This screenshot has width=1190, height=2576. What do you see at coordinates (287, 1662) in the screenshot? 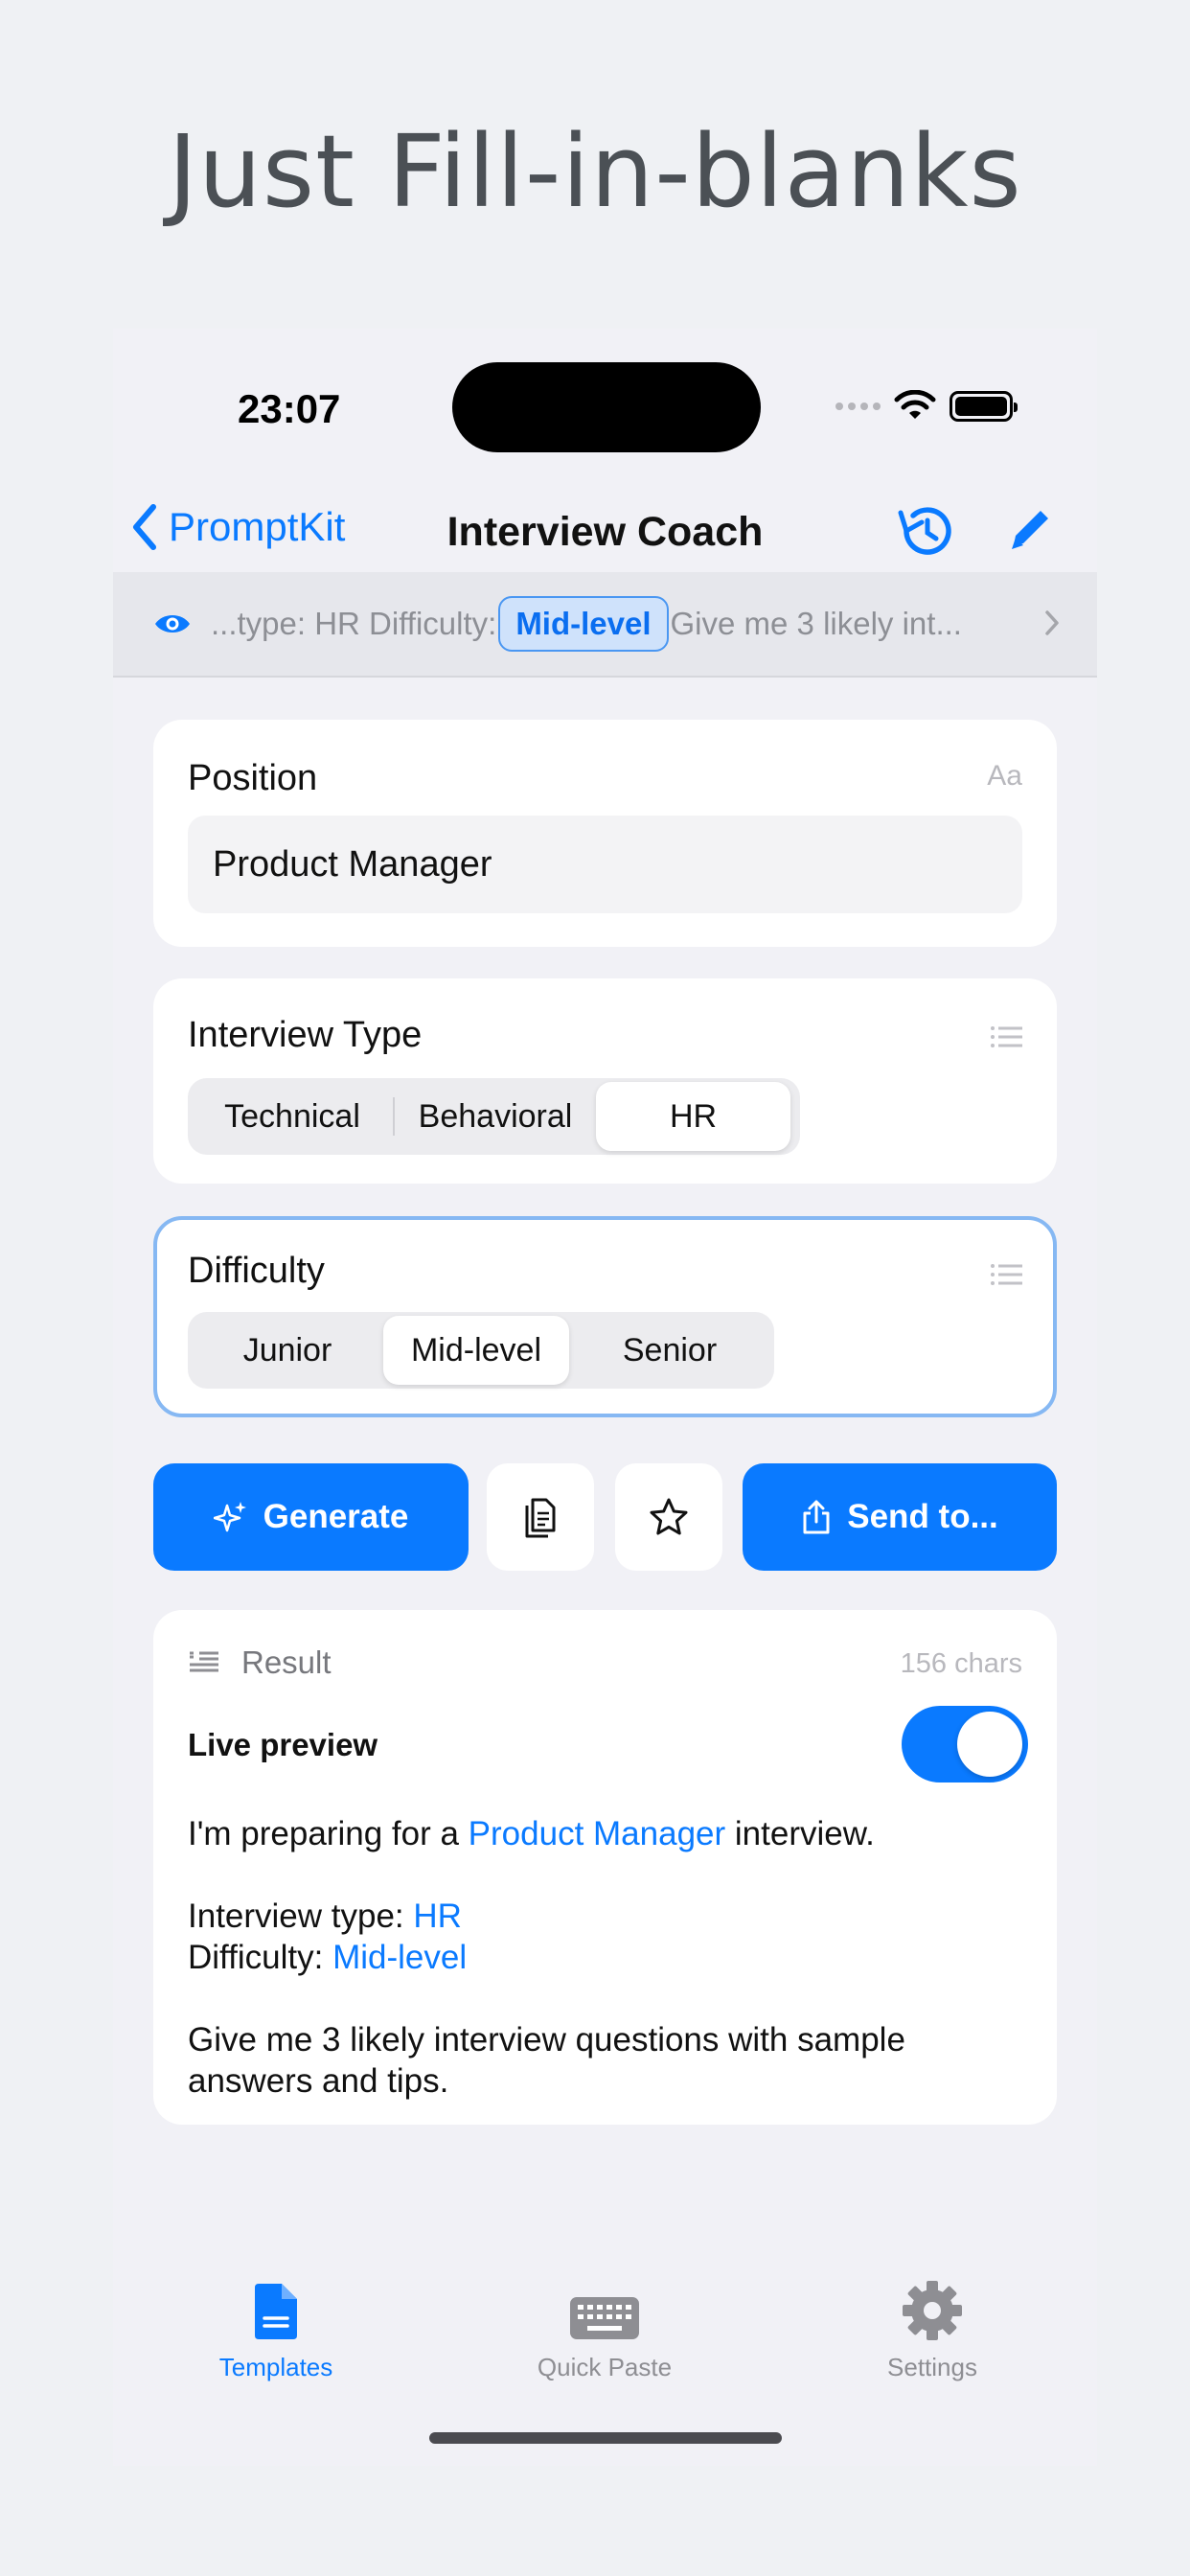
I see `result-label: Result` at bounding box center [287, 1662].